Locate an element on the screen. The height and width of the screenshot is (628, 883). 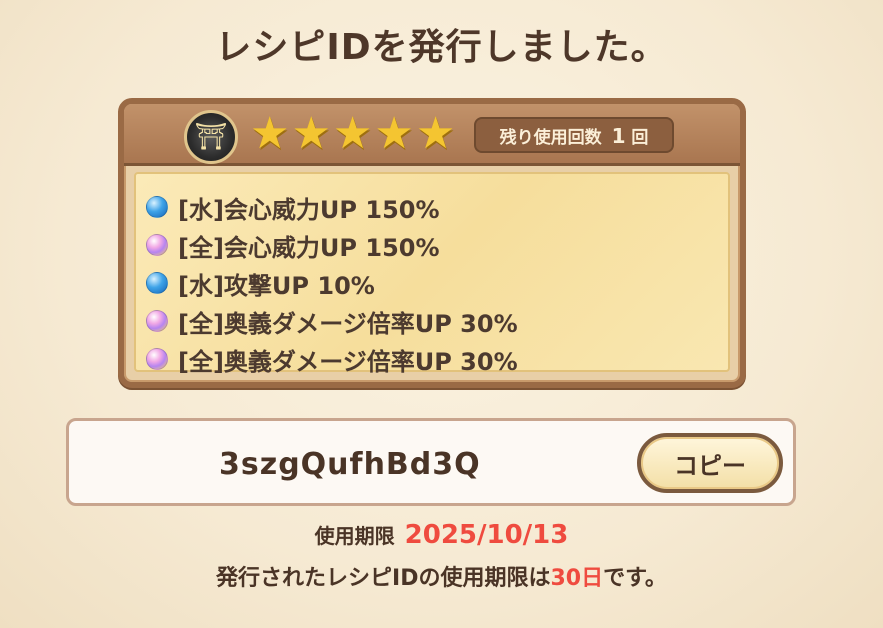
expiry-label: 使用期限 is located at coordinates (354, 536).